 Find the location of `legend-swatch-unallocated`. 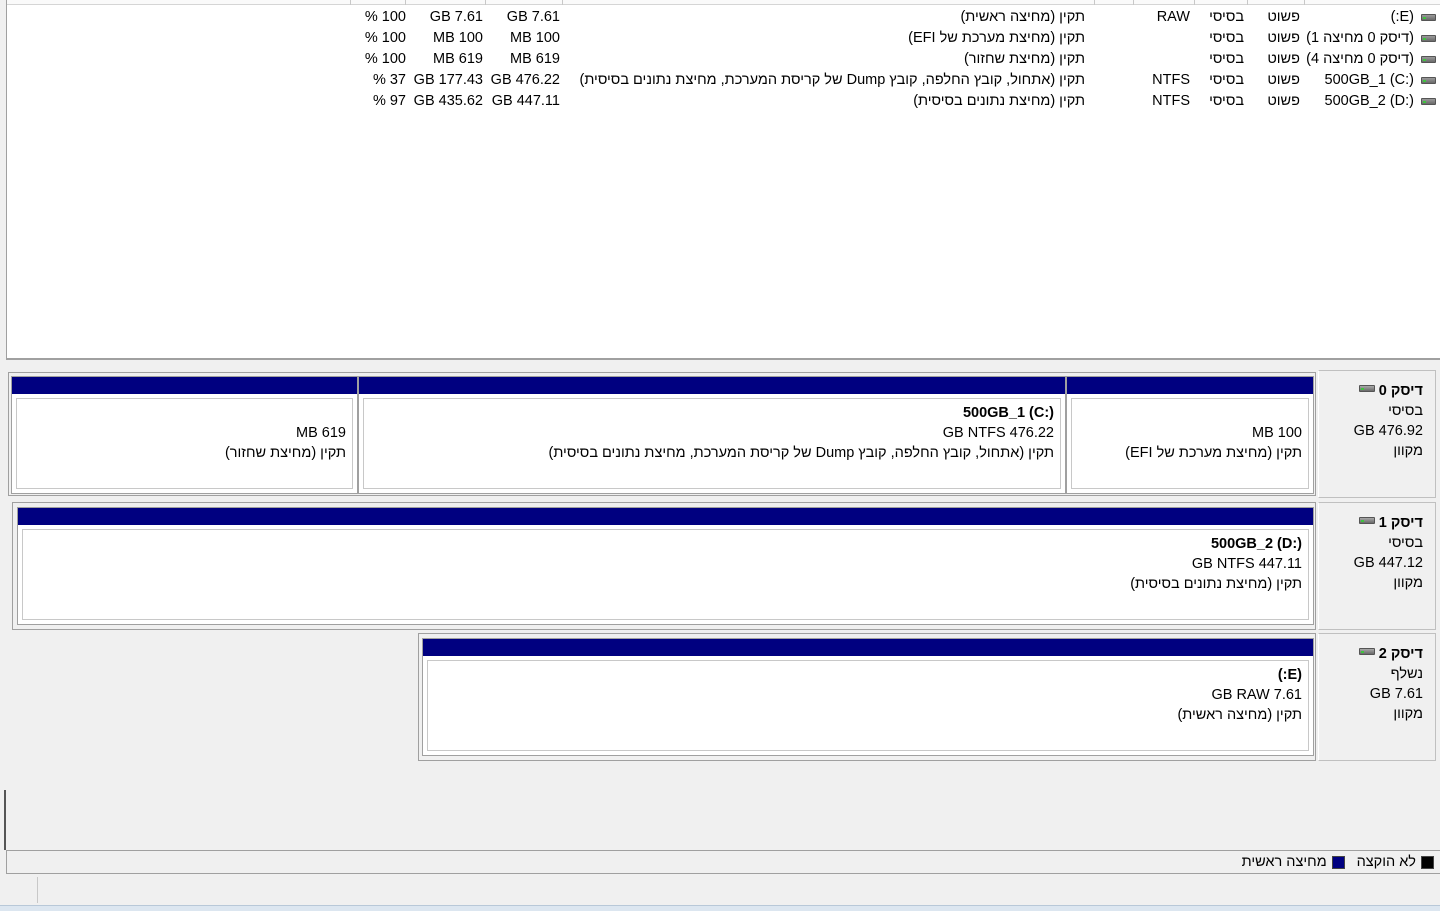

legend-swatch-unallocated is located at coordinates (1427, 862).